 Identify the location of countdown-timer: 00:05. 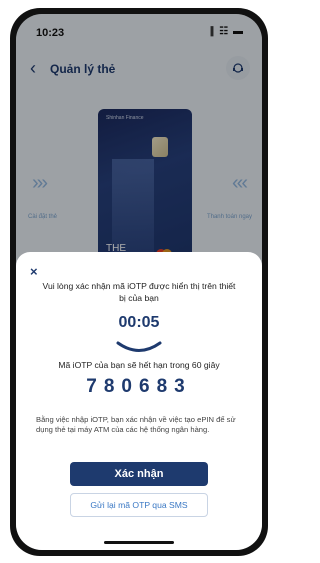
(139, 322).